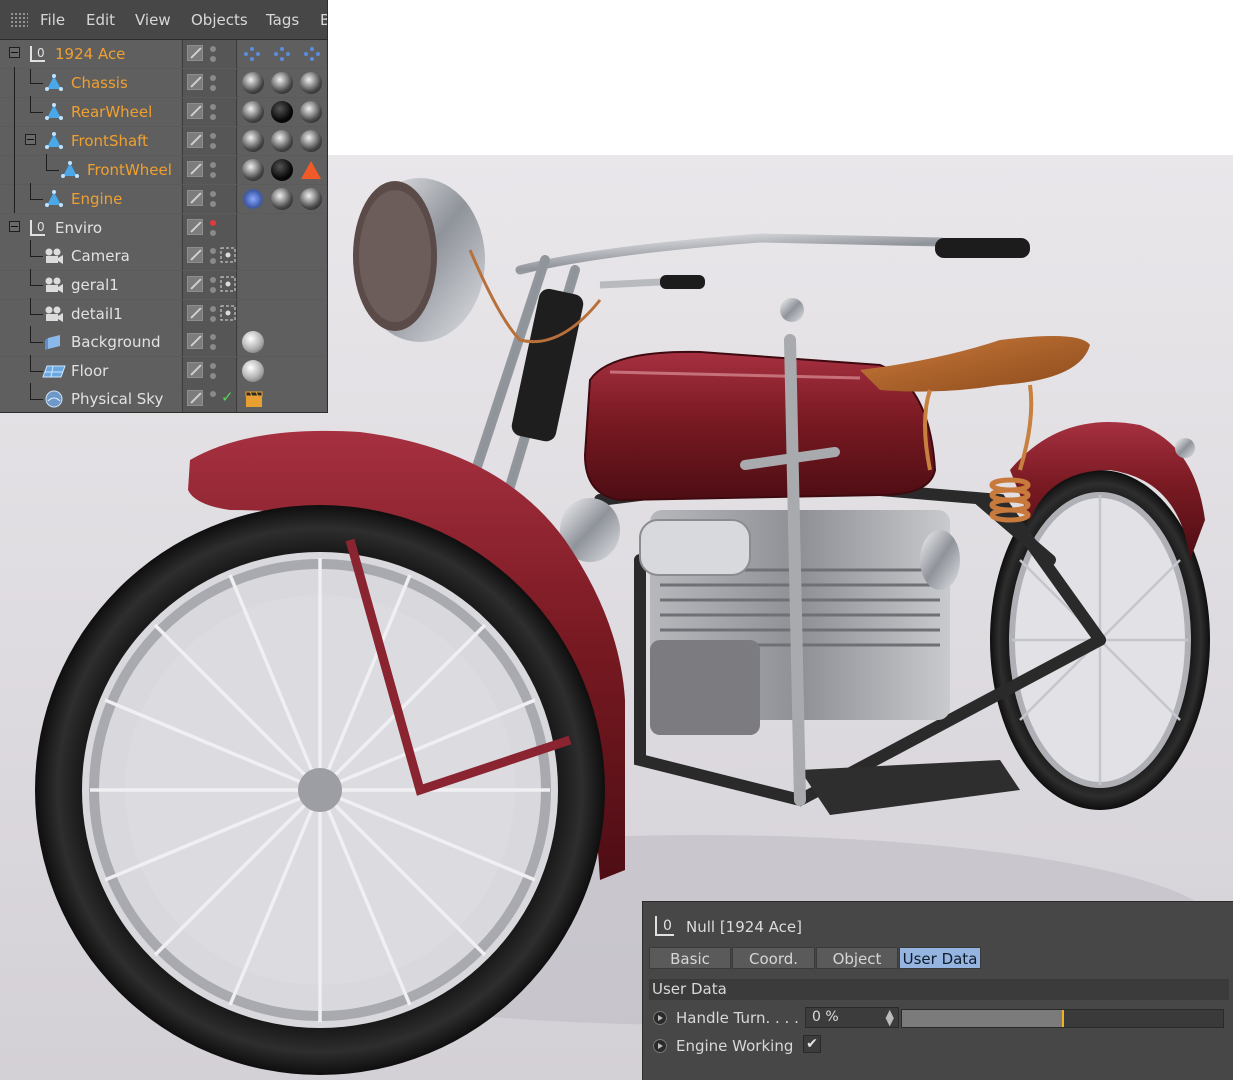 This screenshot has height=1080, width=1233. I want to click on stepper-arrows-icon: ▲ ▼, so click(890, 1017).